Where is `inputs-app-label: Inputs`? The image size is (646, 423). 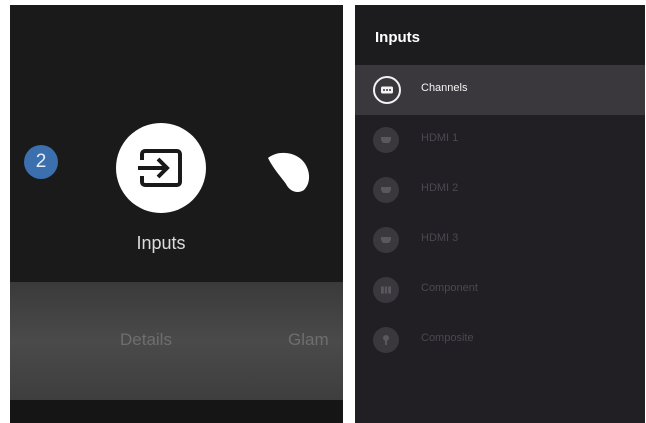
inputs-app-label: Inputs is located at coordinates (161, 243).